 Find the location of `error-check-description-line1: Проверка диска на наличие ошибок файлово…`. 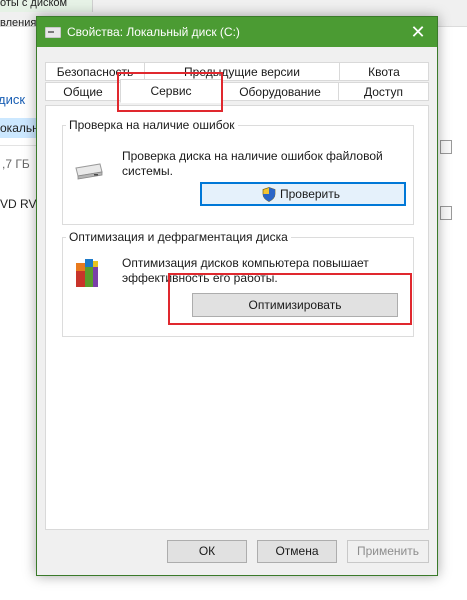

error-check-description-line1: Проверка диска на наличие ошибок файлово… is located at coordinates (252, 156).